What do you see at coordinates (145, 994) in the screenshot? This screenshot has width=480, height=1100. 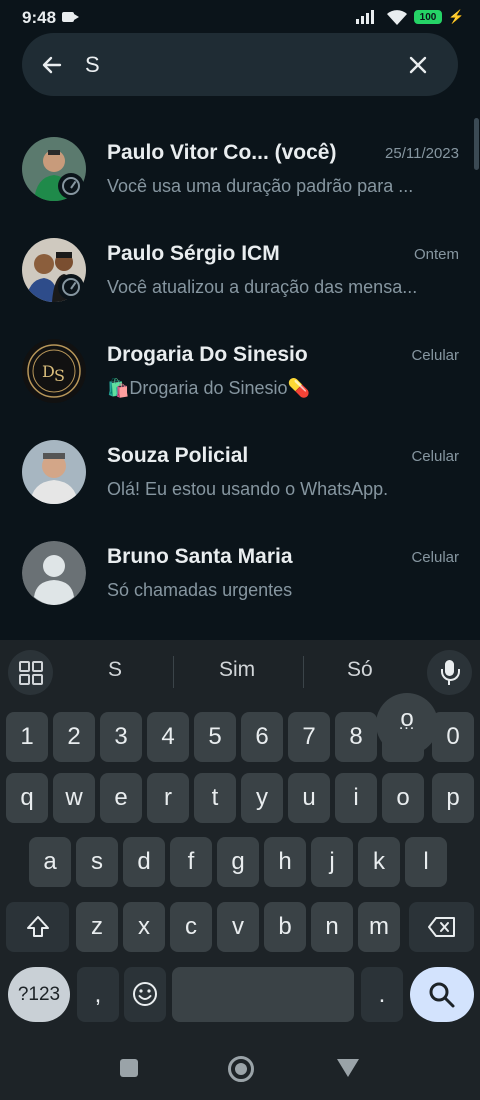 I see `emoji-icon` at bounding box center [145, 994].